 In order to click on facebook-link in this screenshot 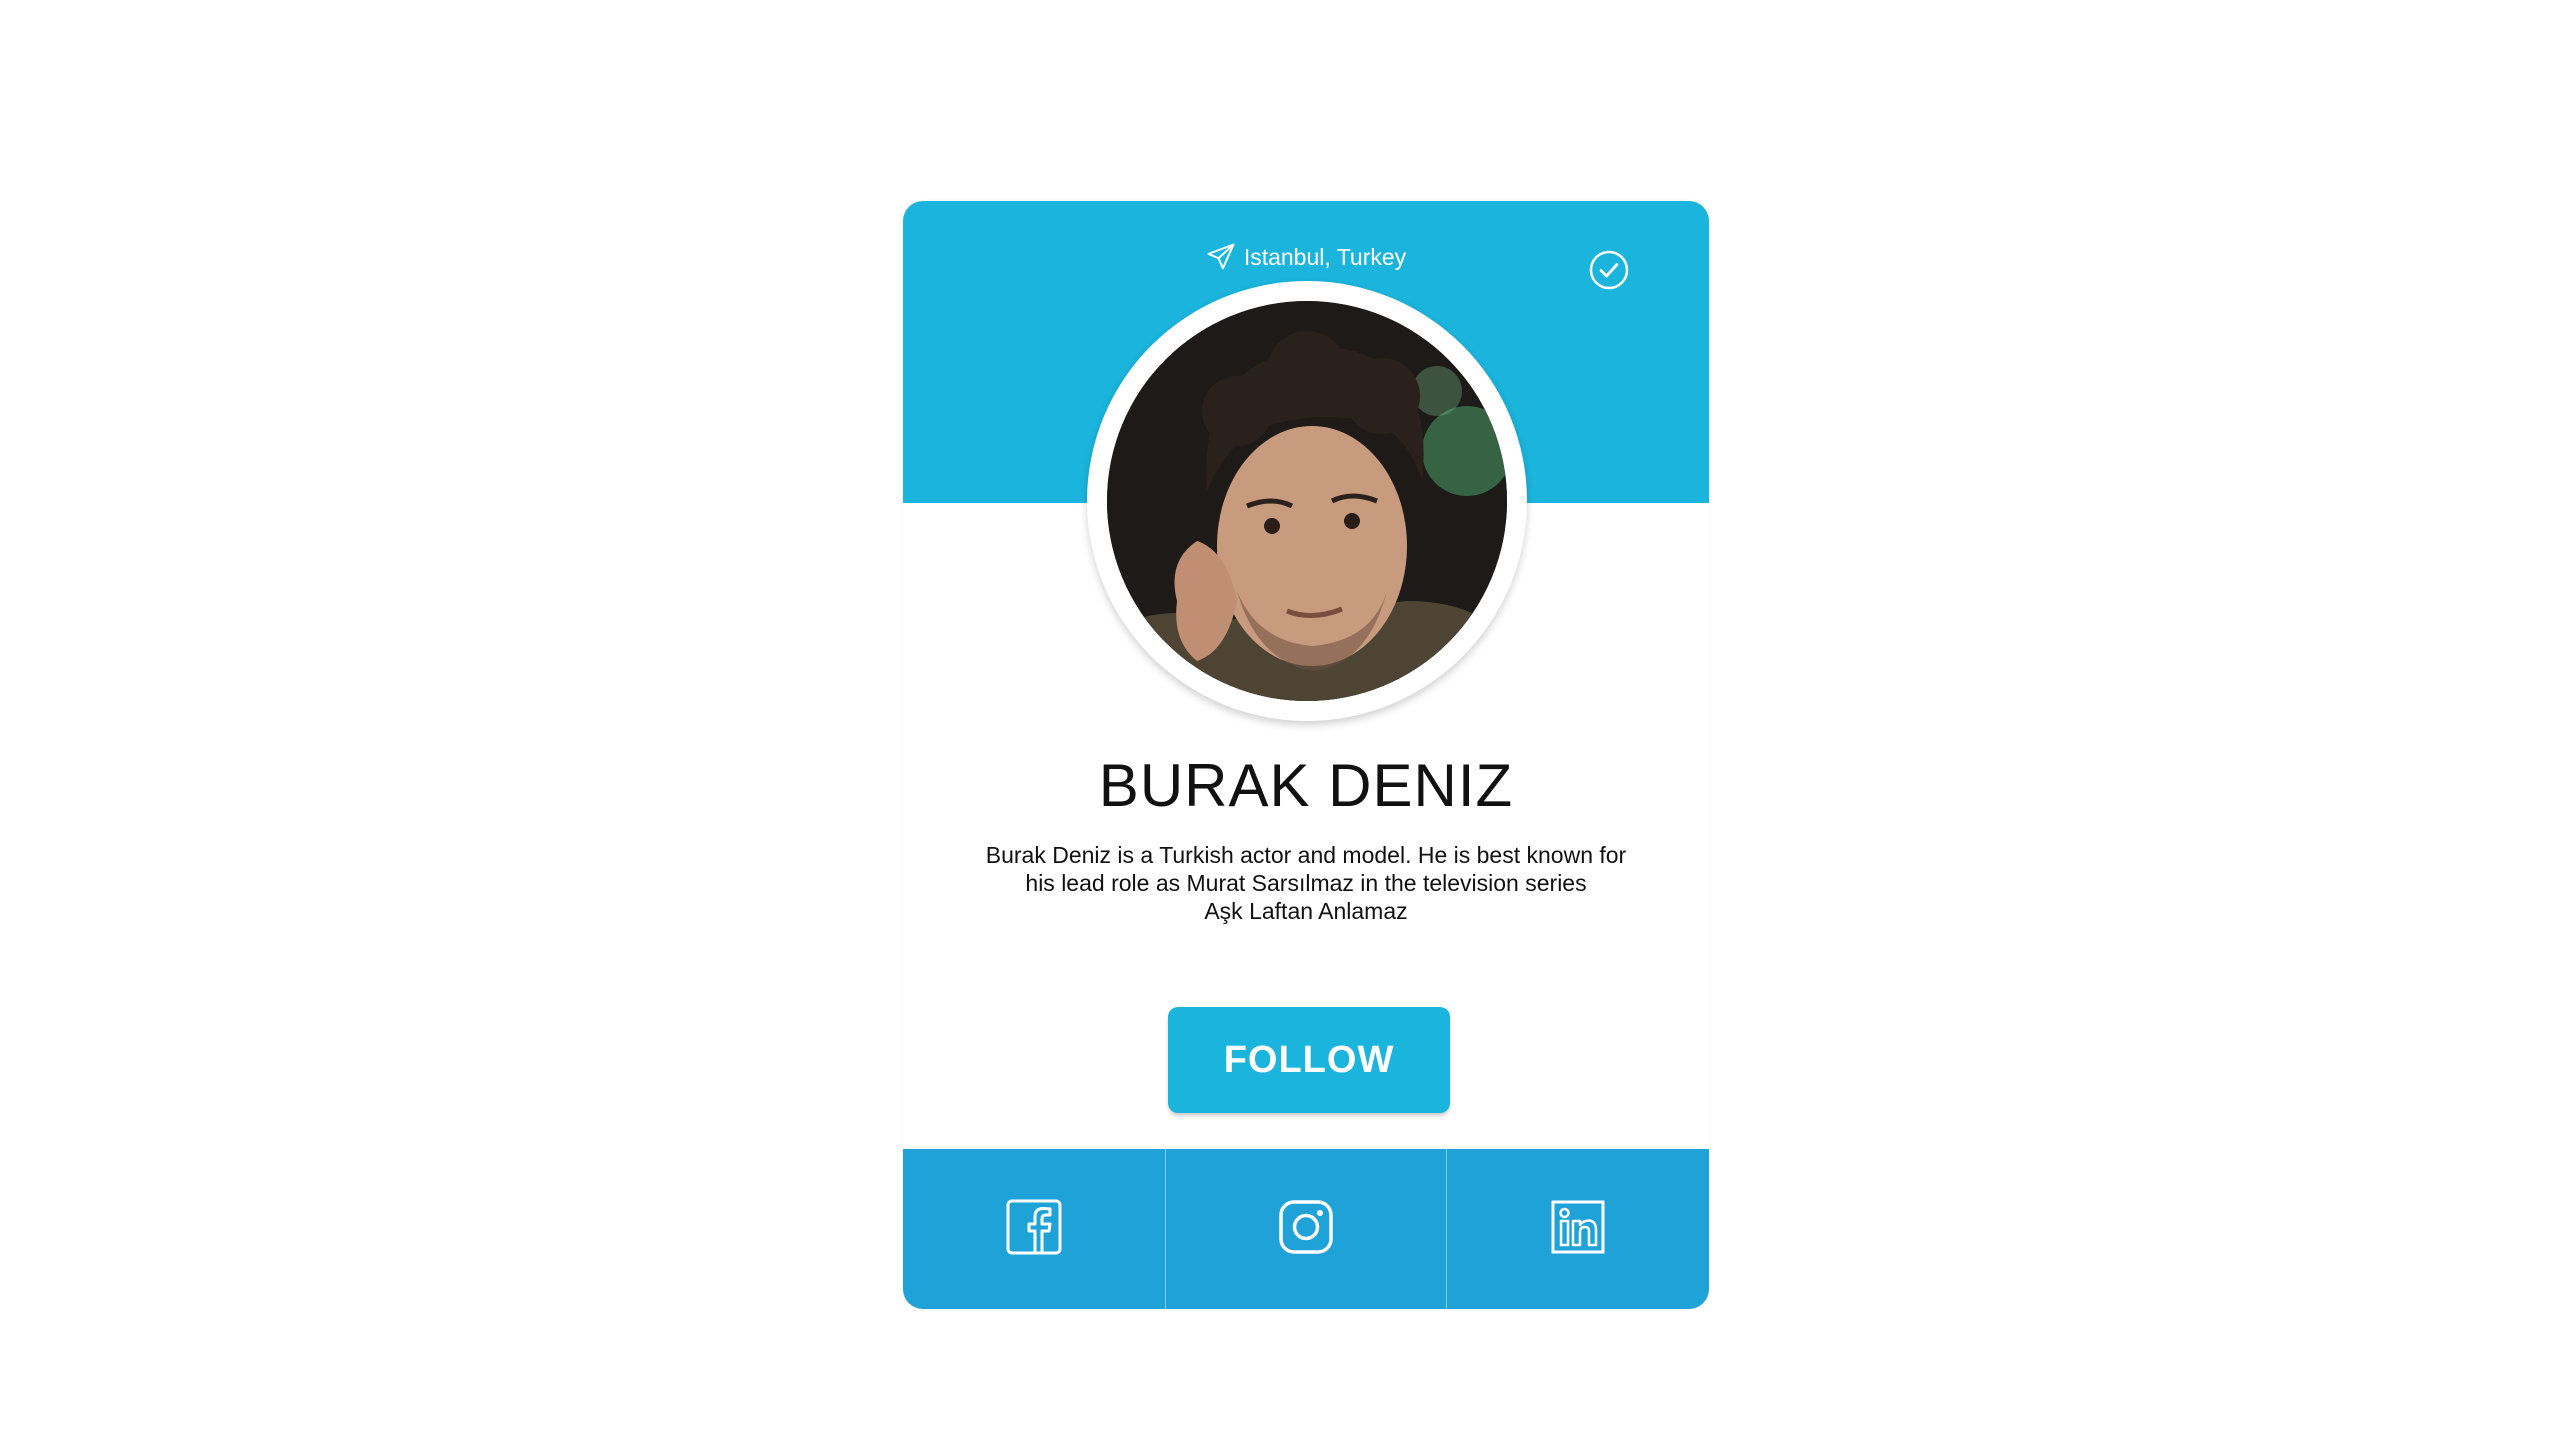, I will do `click(1034, 1229)`.